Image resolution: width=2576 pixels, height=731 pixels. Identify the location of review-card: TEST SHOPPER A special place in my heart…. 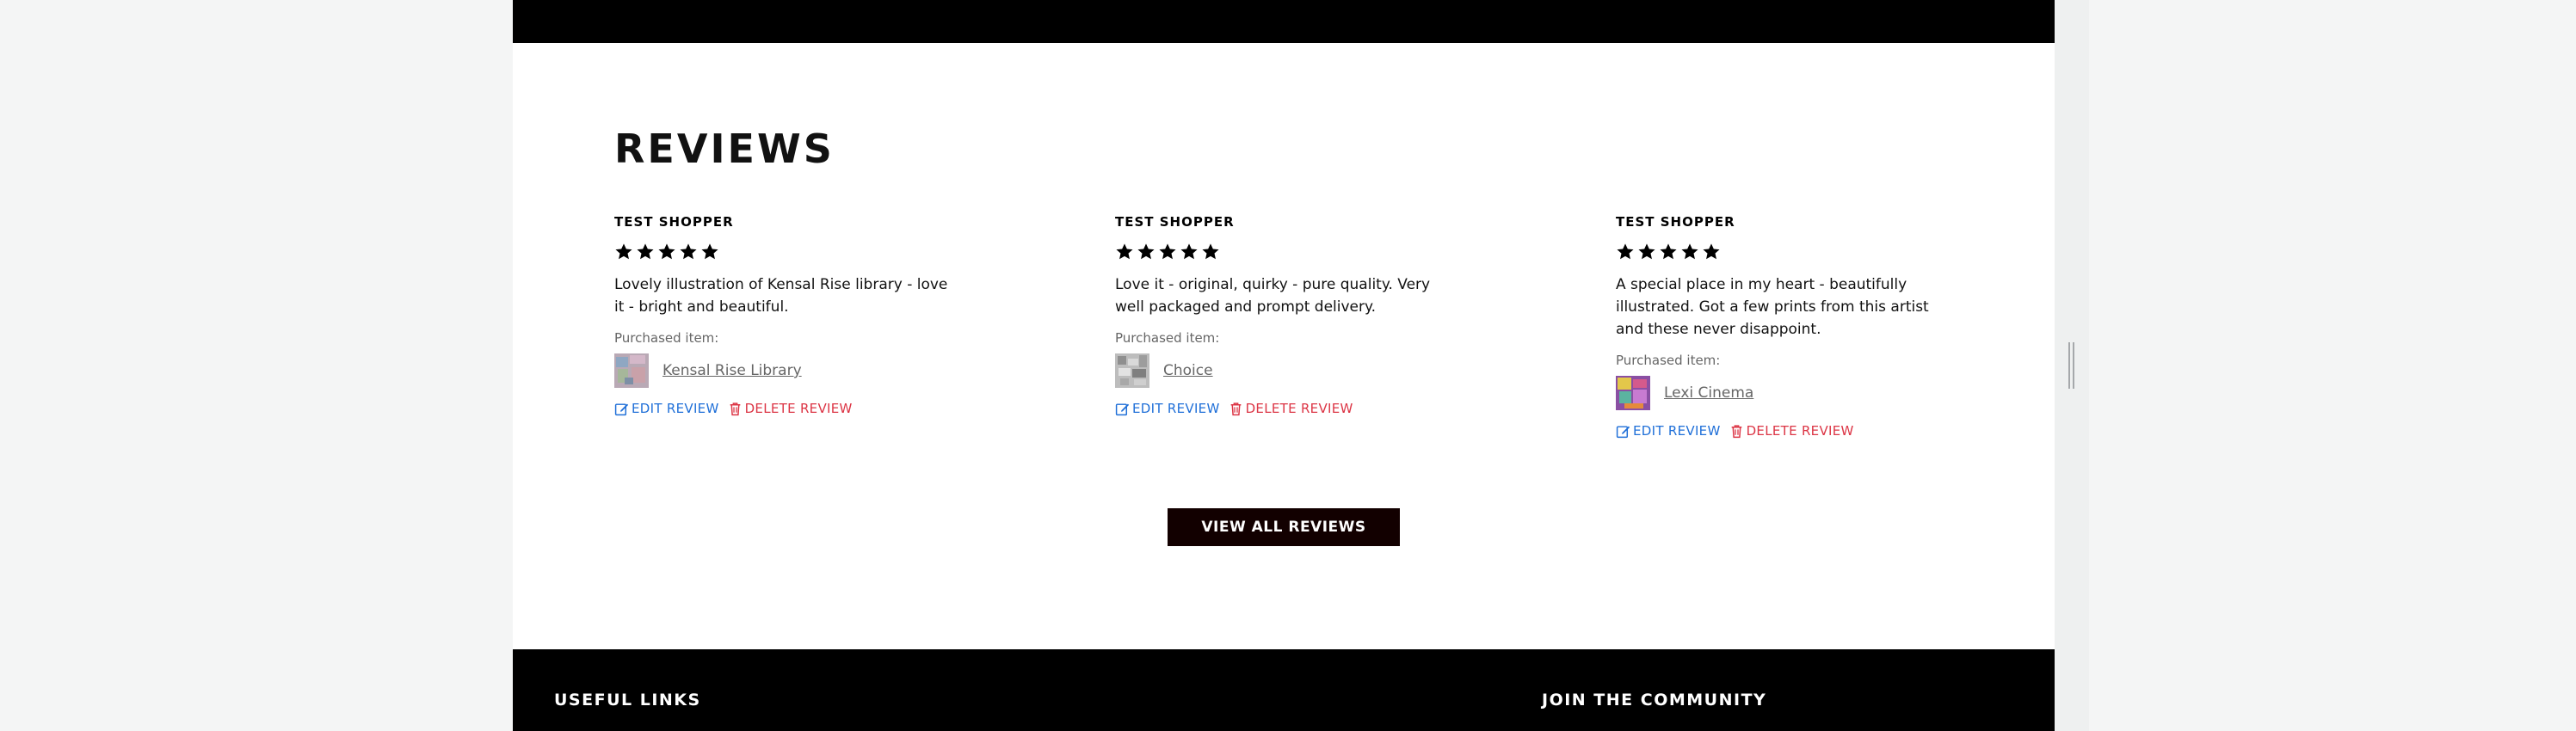
(1788, 326).